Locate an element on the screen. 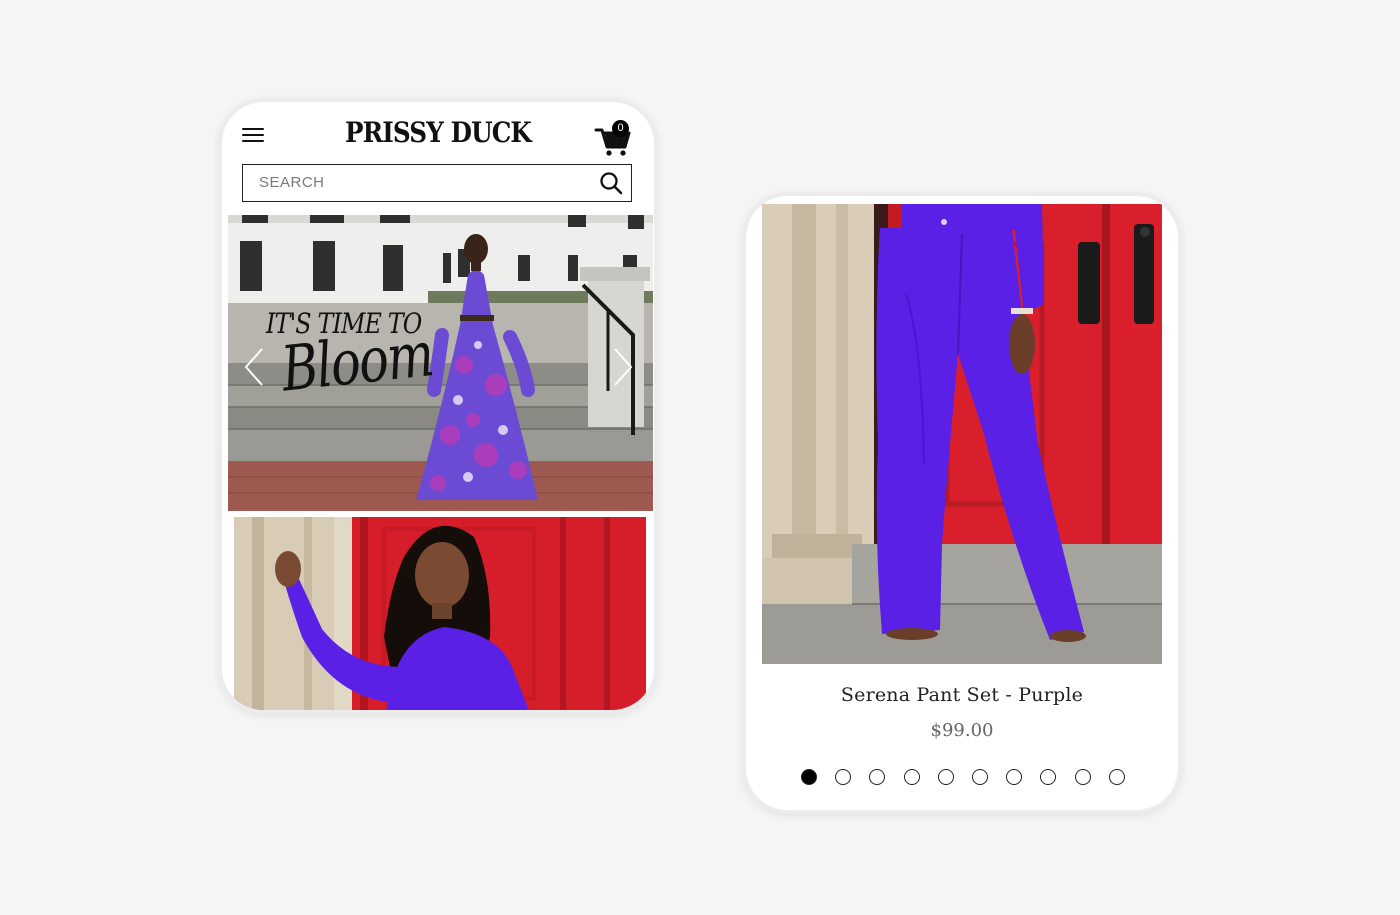 The image size is (1400, 915). promo-photo is located at coordinates (440, 613).